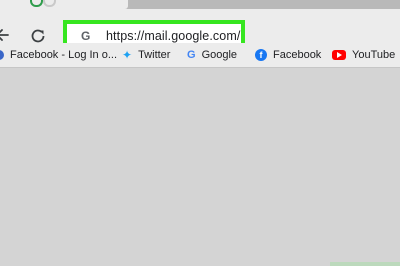 The height and width of the screenshot is (266, 400). I want to click on globe-icon, so click(2, 55).